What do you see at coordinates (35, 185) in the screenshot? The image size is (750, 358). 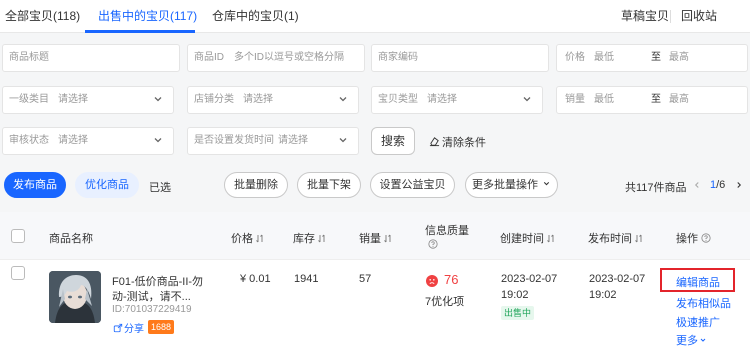 I see `publish-product-button: 发布商品` at bounding box center [35, 185].